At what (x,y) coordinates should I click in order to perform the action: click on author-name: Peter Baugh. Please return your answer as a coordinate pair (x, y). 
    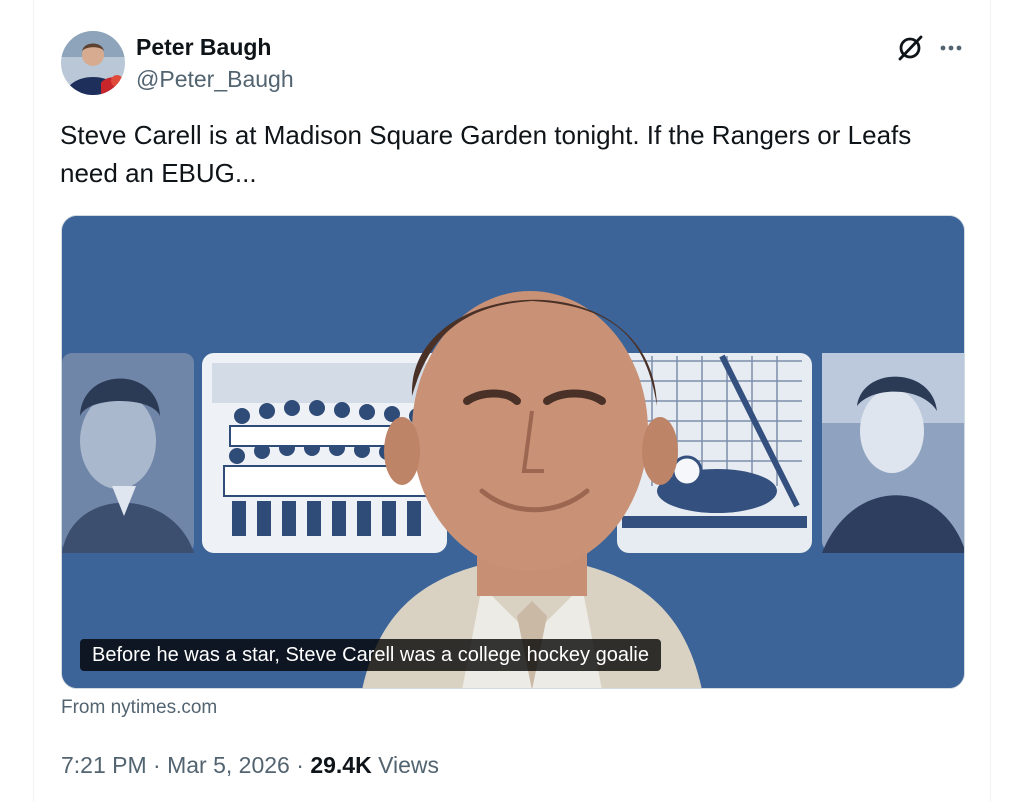
    Looking at the image, I should click on (203, 47).